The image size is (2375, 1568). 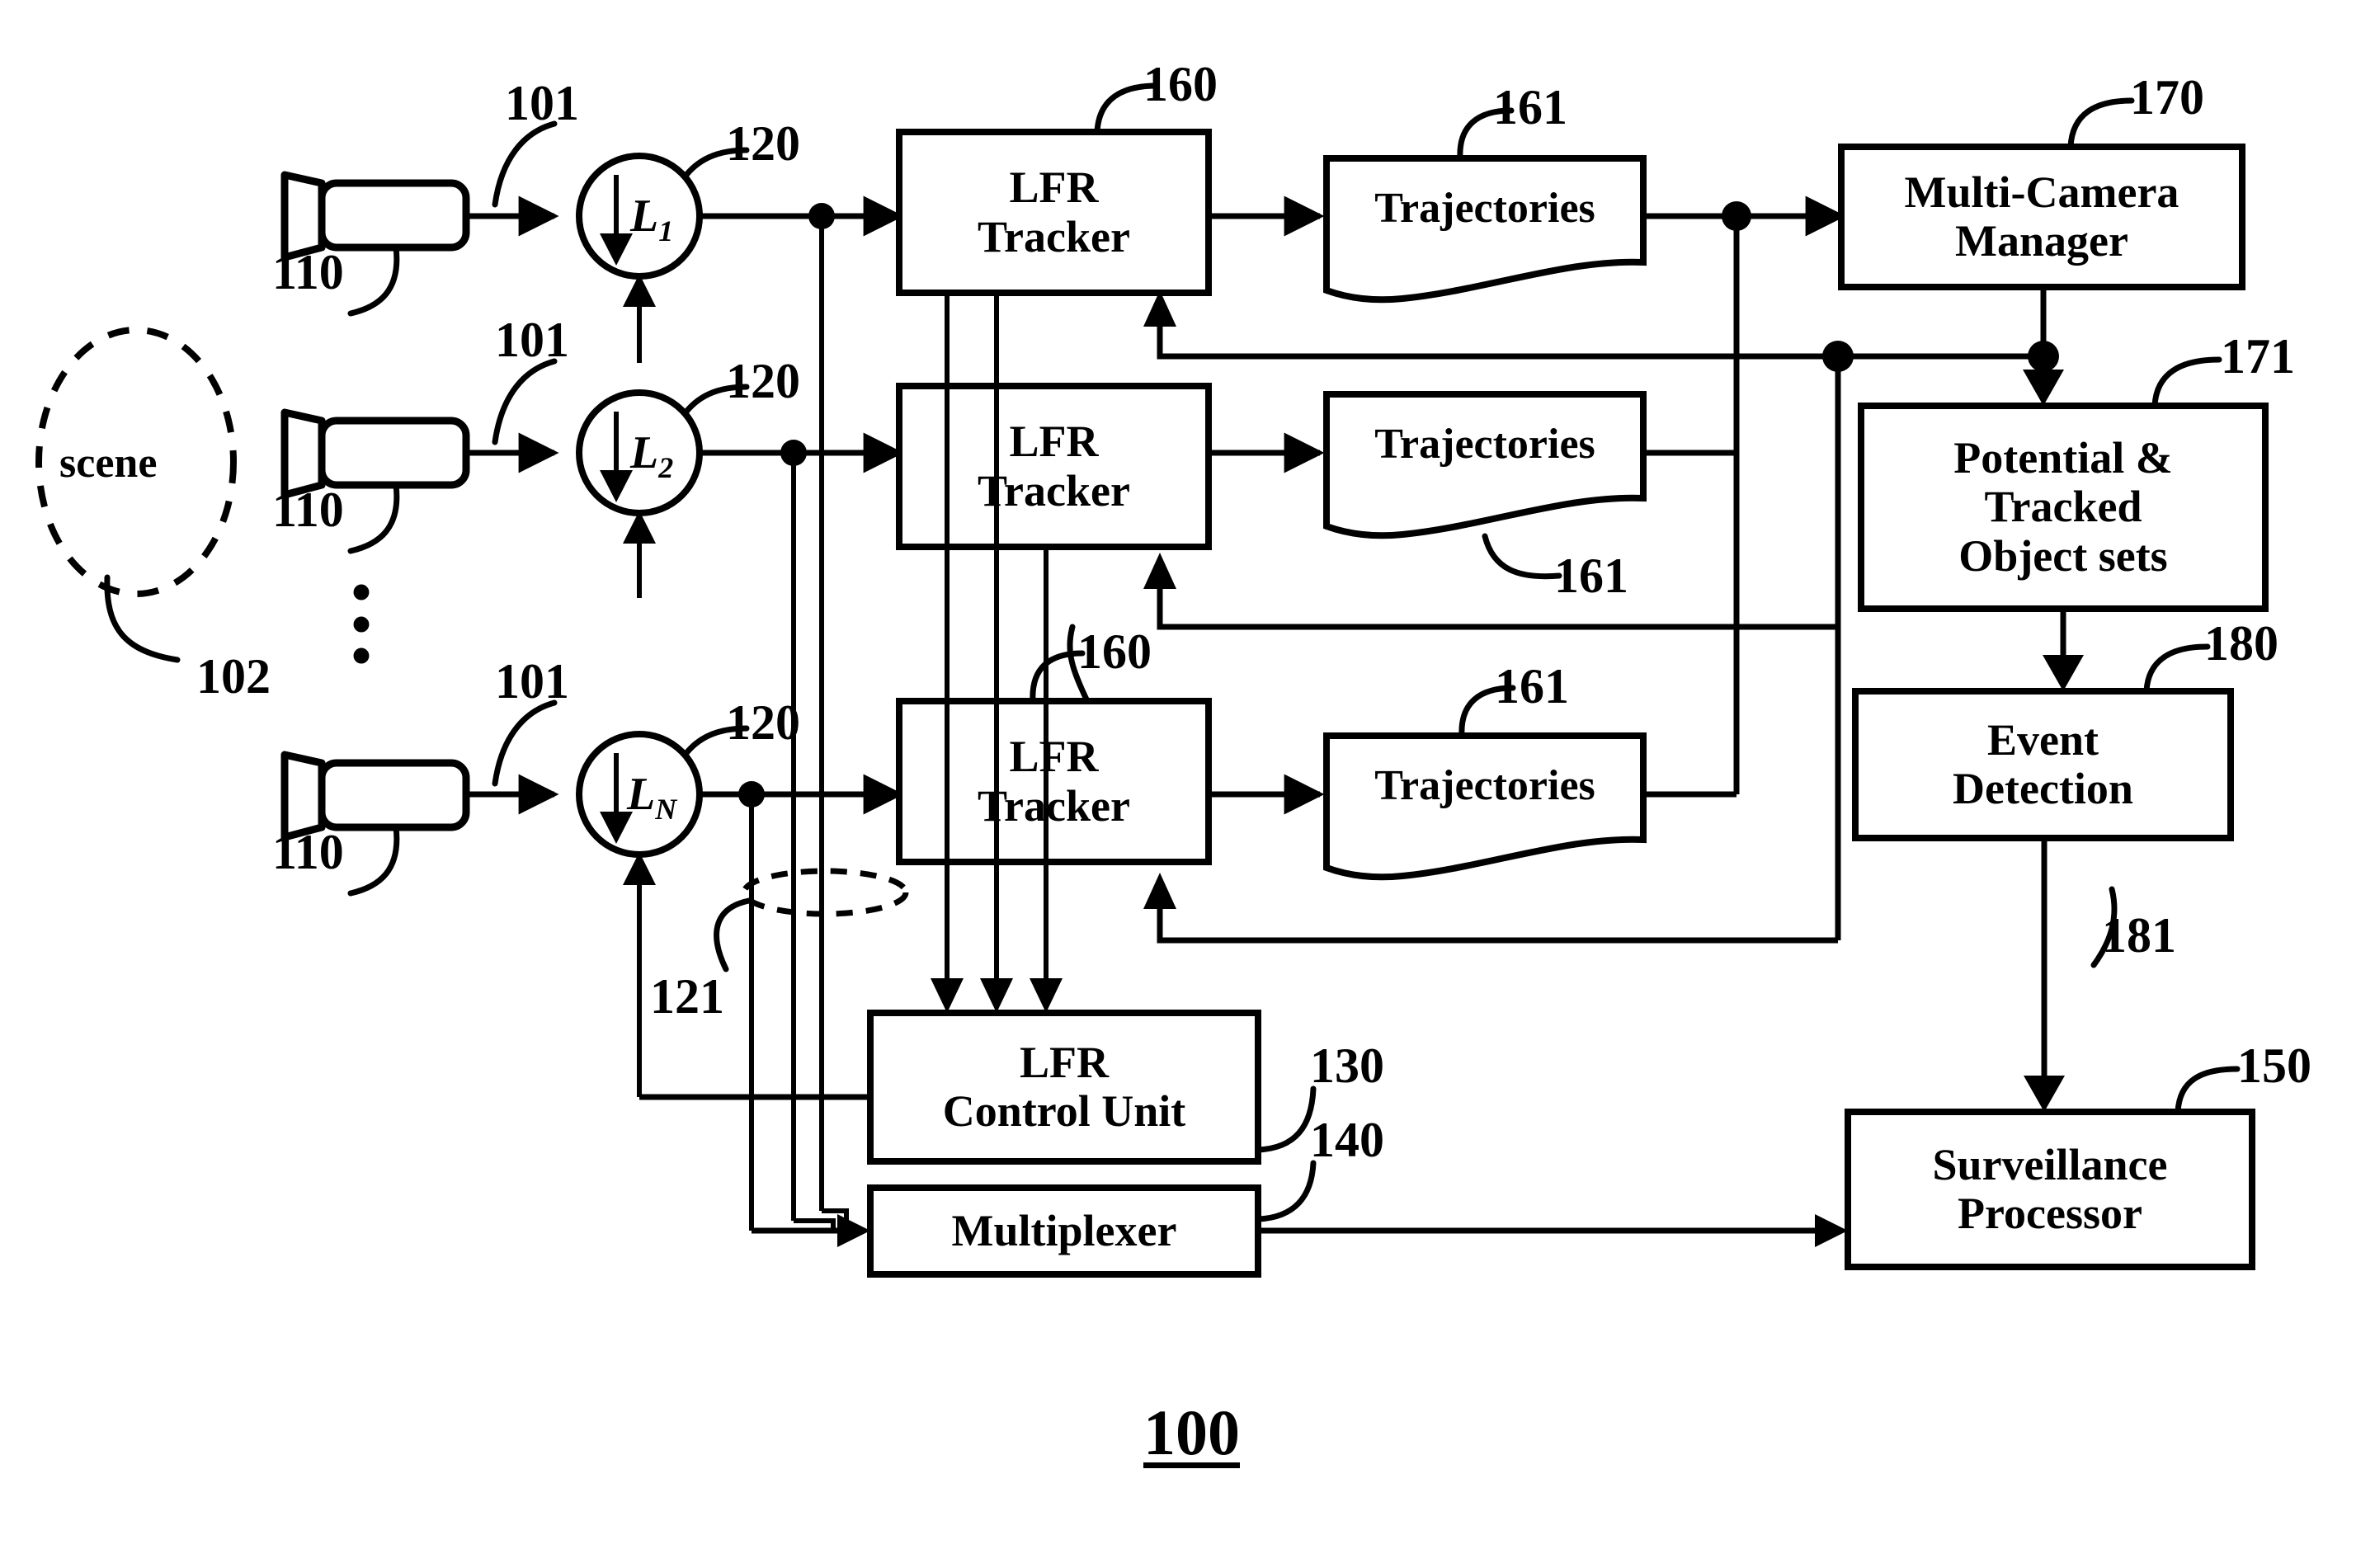 I want to click on wire-feedback-to-trackern, so click(x=1497, y=920).